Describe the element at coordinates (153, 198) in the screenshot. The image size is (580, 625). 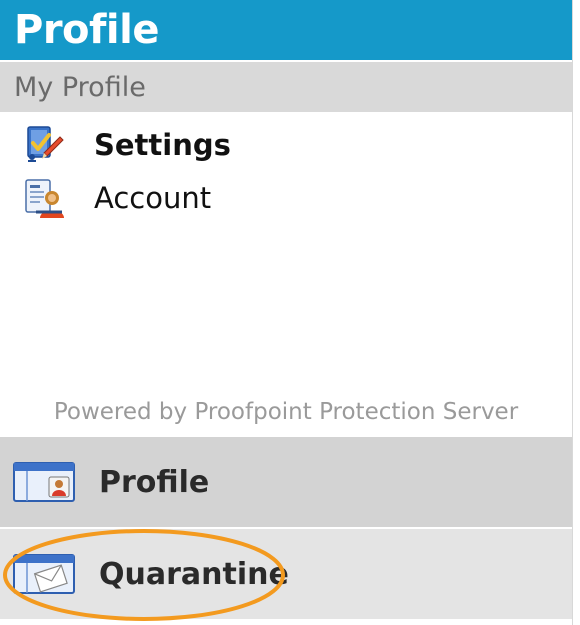
I see `menu-item-label: Account` at that location.